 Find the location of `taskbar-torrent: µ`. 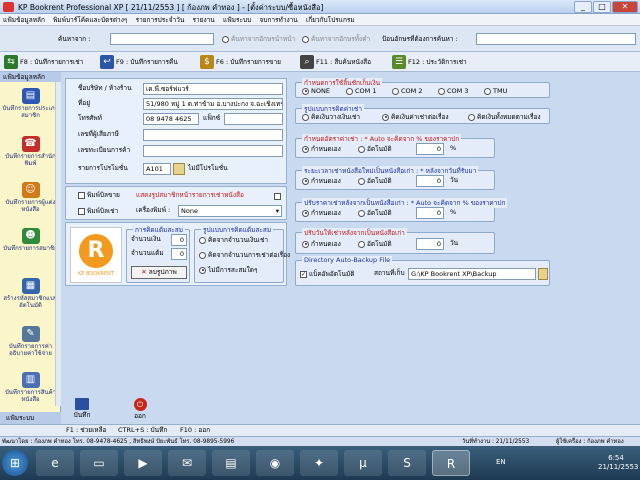

taskbar-torrent: µ is located at coordinates (363, 463).